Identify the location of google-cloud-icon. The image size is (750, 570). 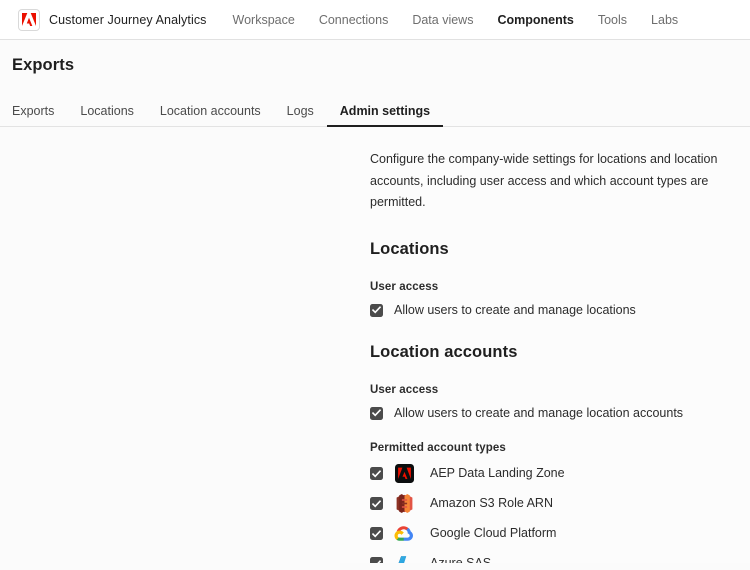
(404, 534).